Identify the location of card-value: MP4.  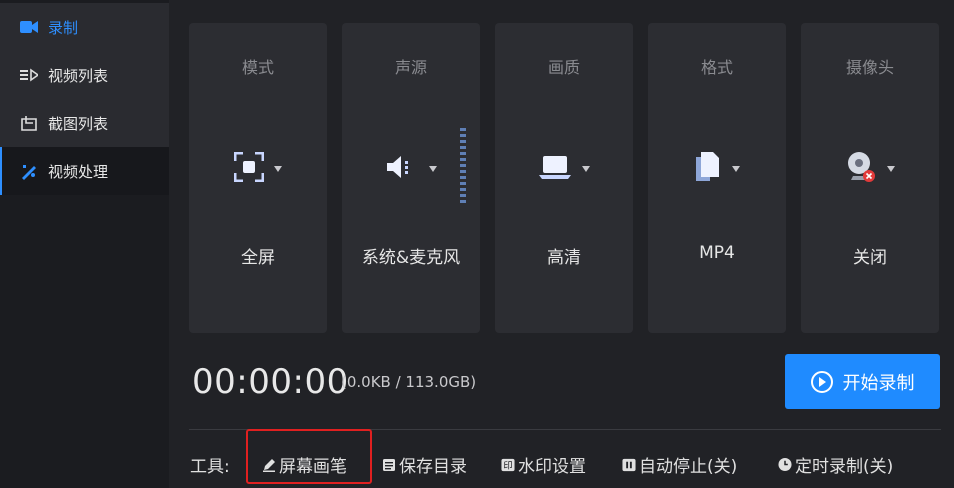
(717, 253).